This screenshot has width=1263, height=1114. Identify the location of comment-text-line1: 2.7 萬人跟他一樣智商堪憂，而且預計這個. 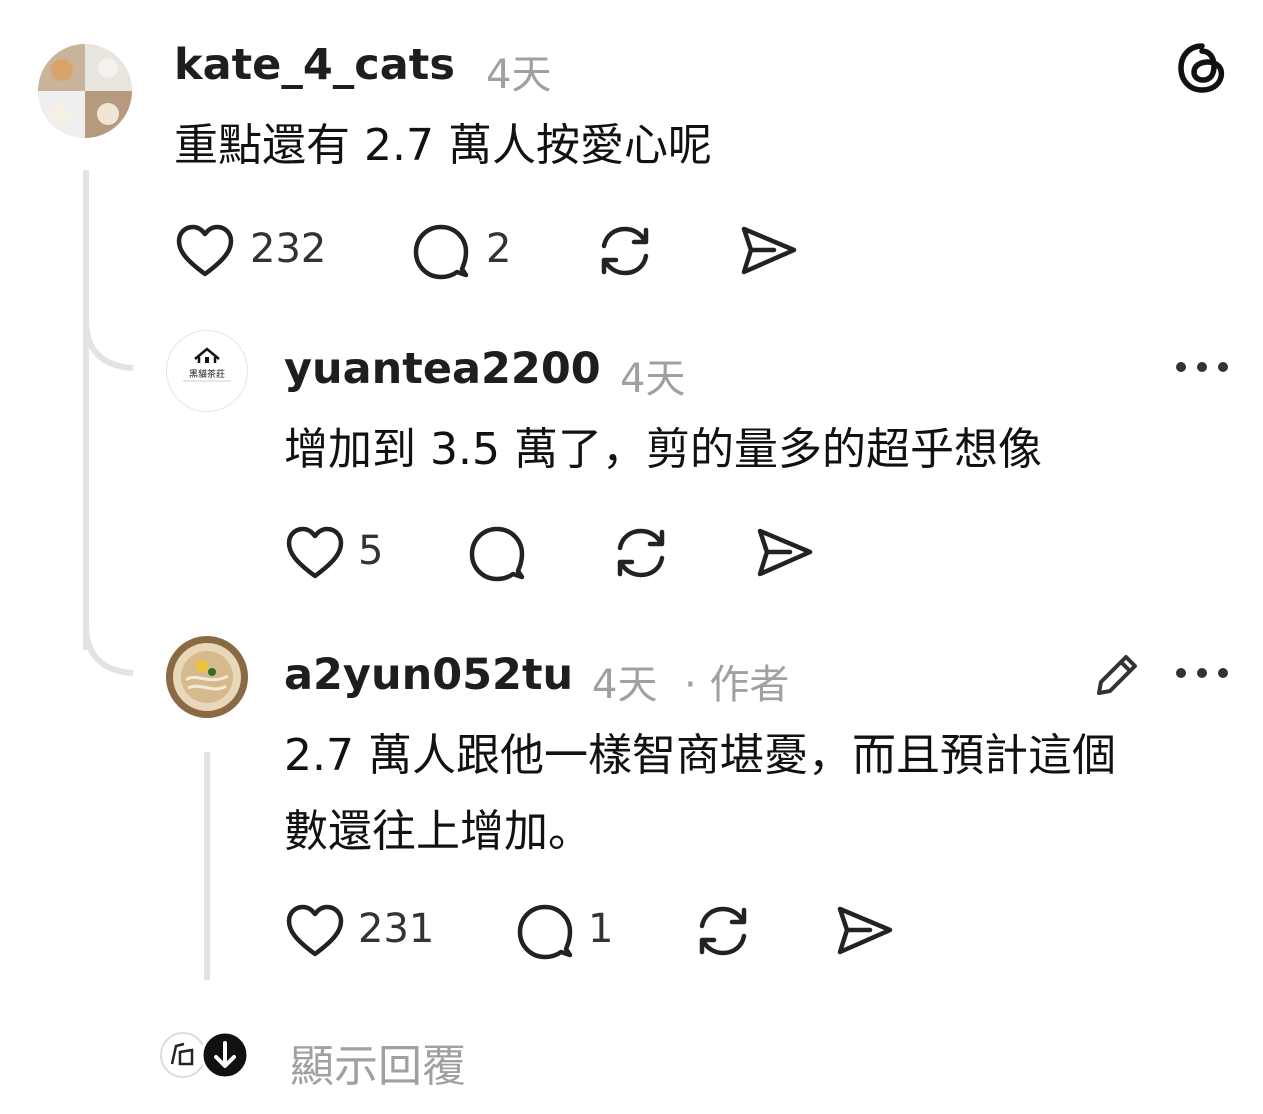
(700, 755).